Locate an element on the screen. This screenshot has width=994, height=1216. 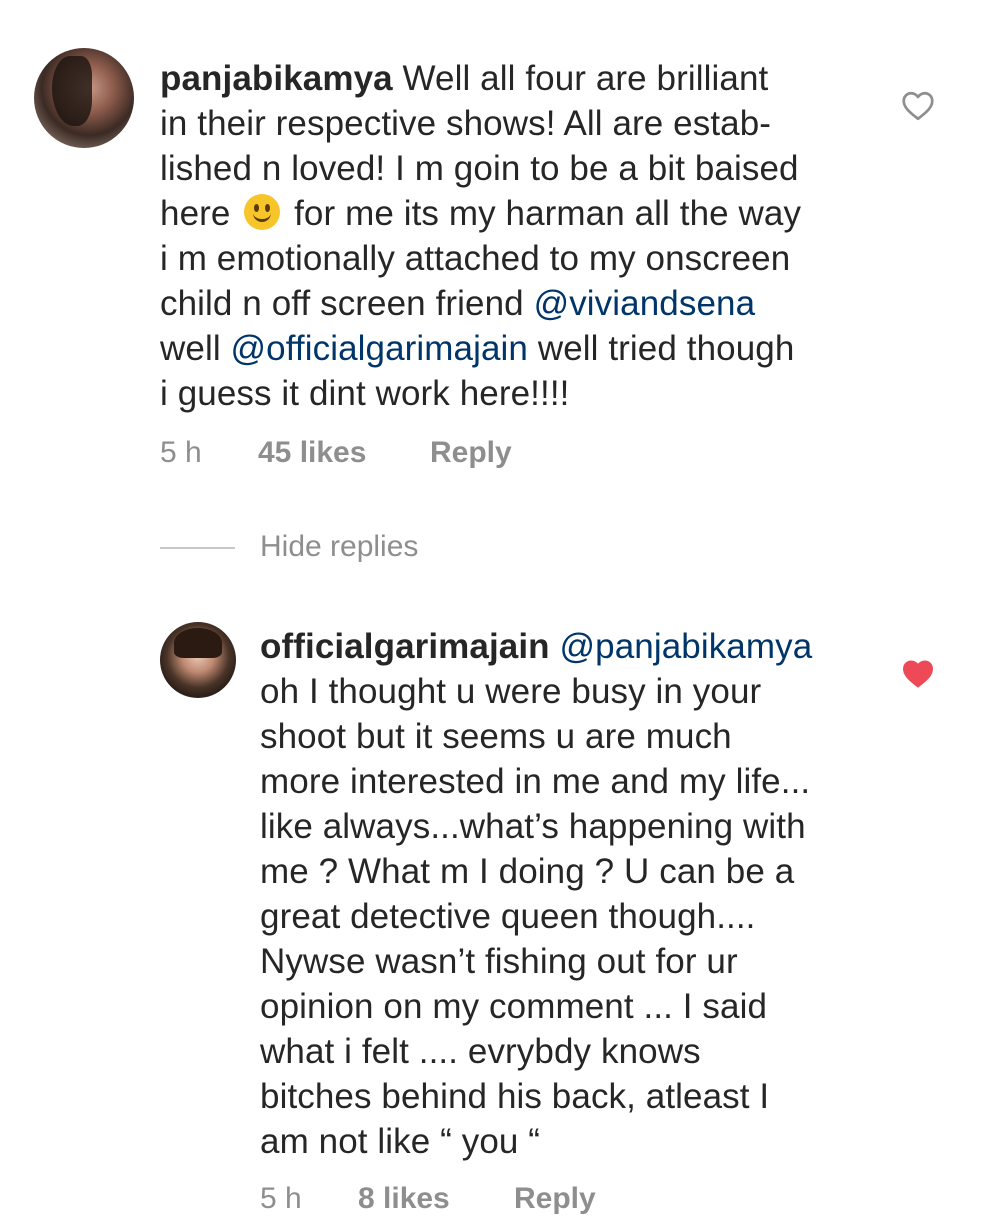
comment-line: panjabikamya Well all four are brilliant is located at coordinates (480, 78).